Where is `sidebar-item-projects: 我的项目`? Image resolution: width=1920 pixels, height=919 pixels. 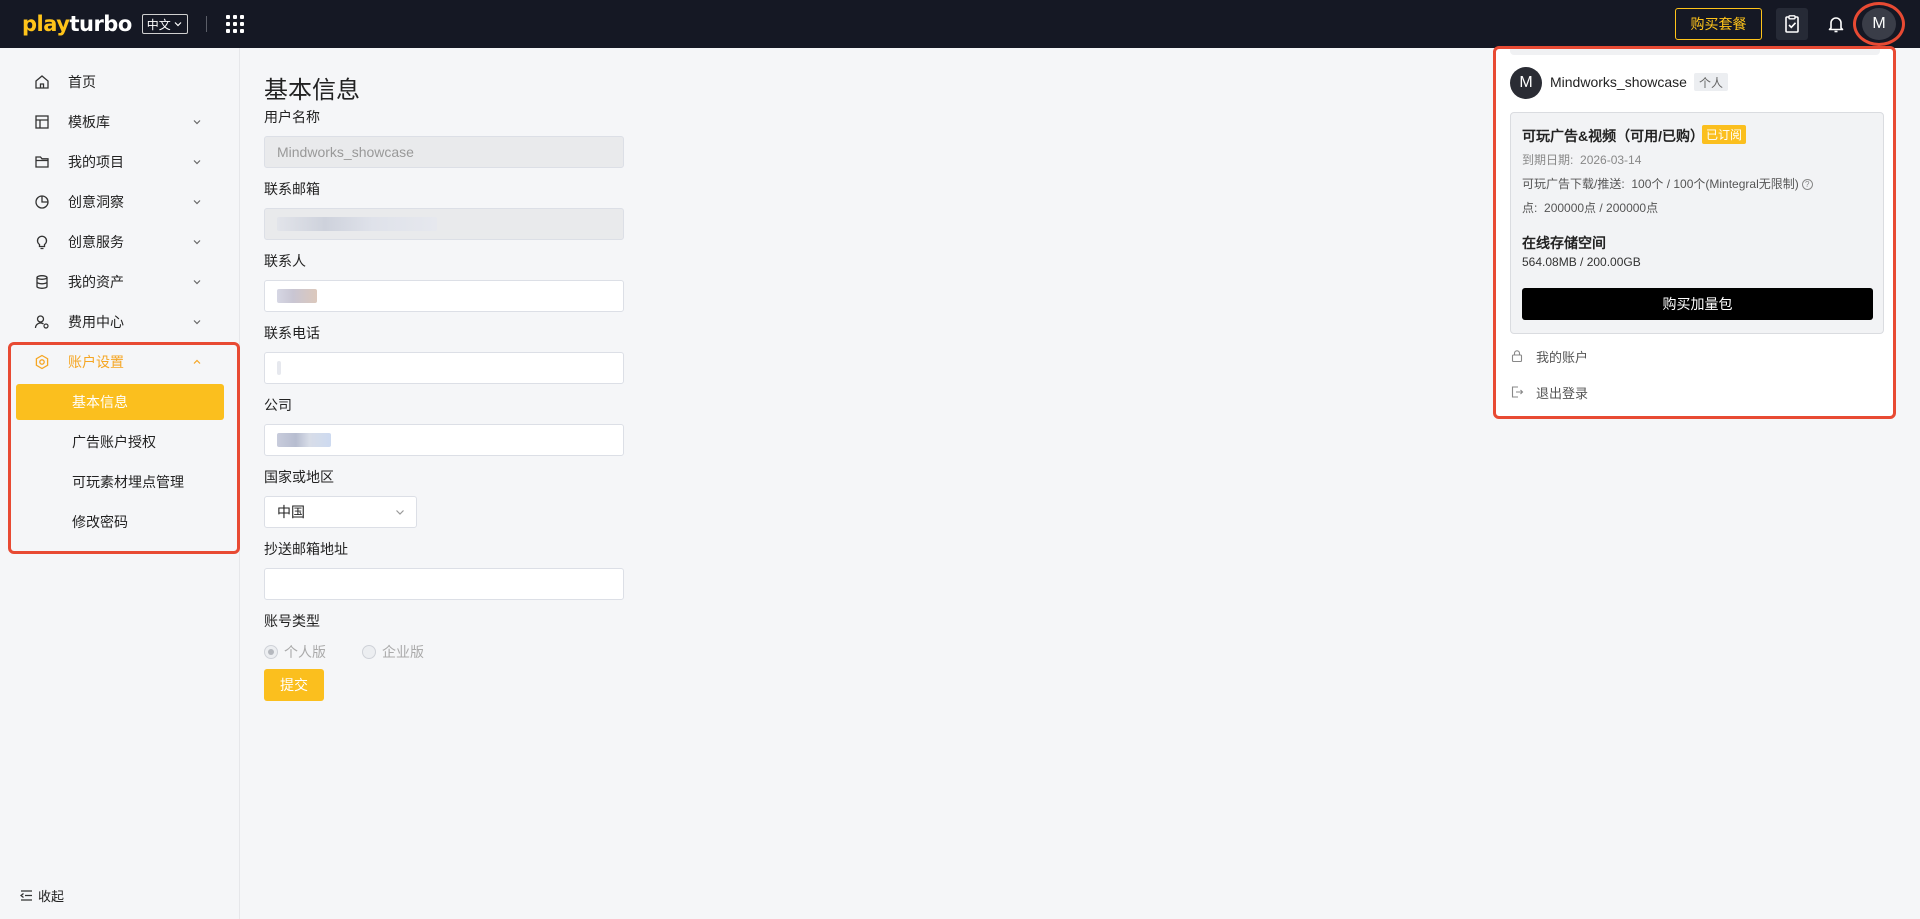 sidebar-item-projects: 我的项目 is located at coordinates (120, 162).